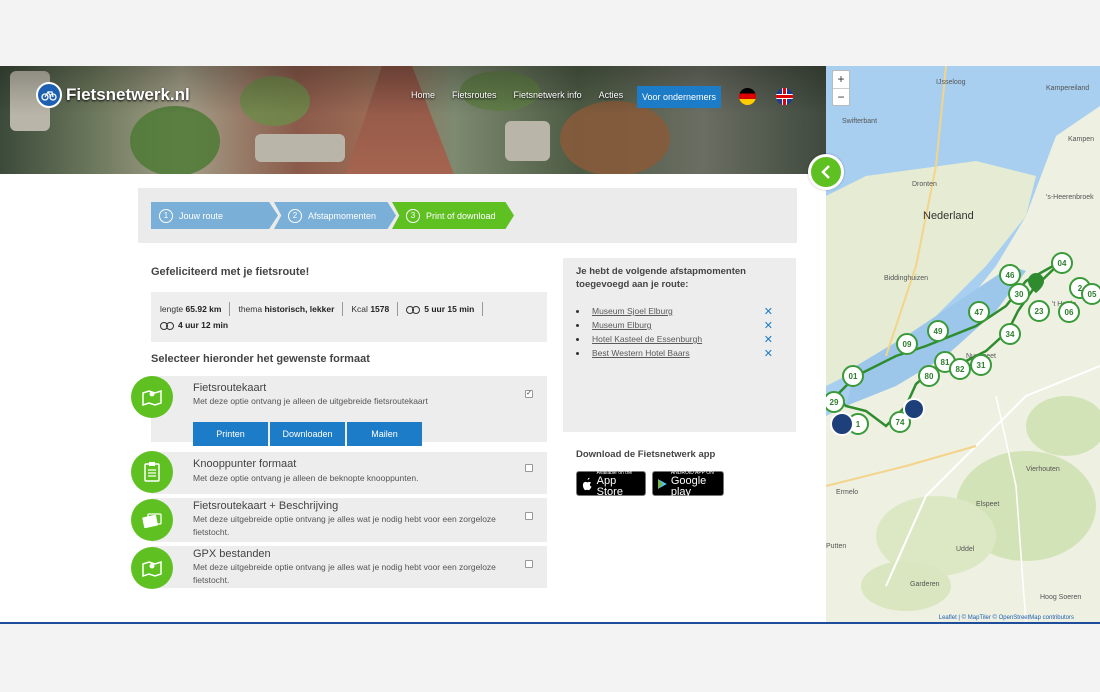 The height and width of the screenshot is (692, 1100). Describe the element at coordinates (679, 325) in the screenshot. I see `list-item: Museum Elburg ✕` at that location.